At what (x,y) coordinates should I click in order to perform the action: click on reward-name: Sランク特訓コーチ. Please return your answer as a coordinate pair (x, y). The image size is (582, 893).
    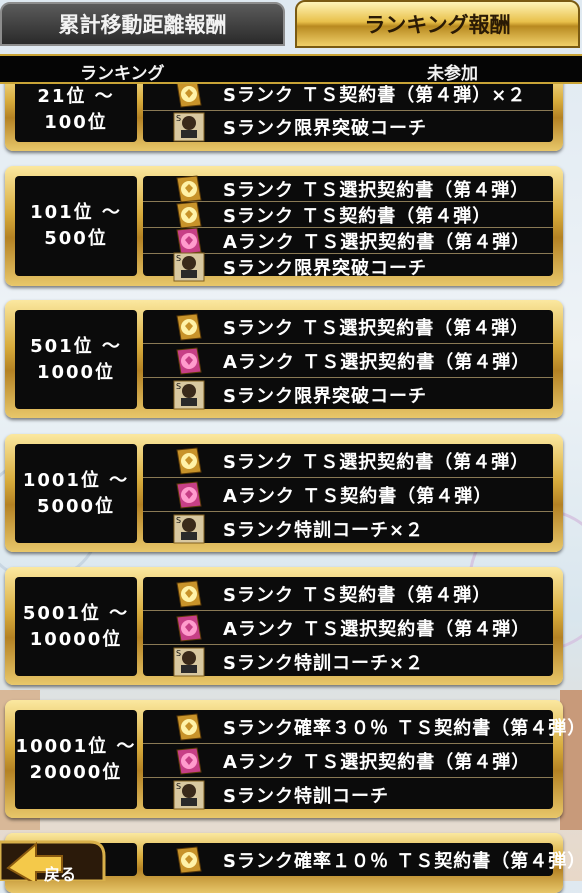
    Looking at the image, I should click on (306, 796).